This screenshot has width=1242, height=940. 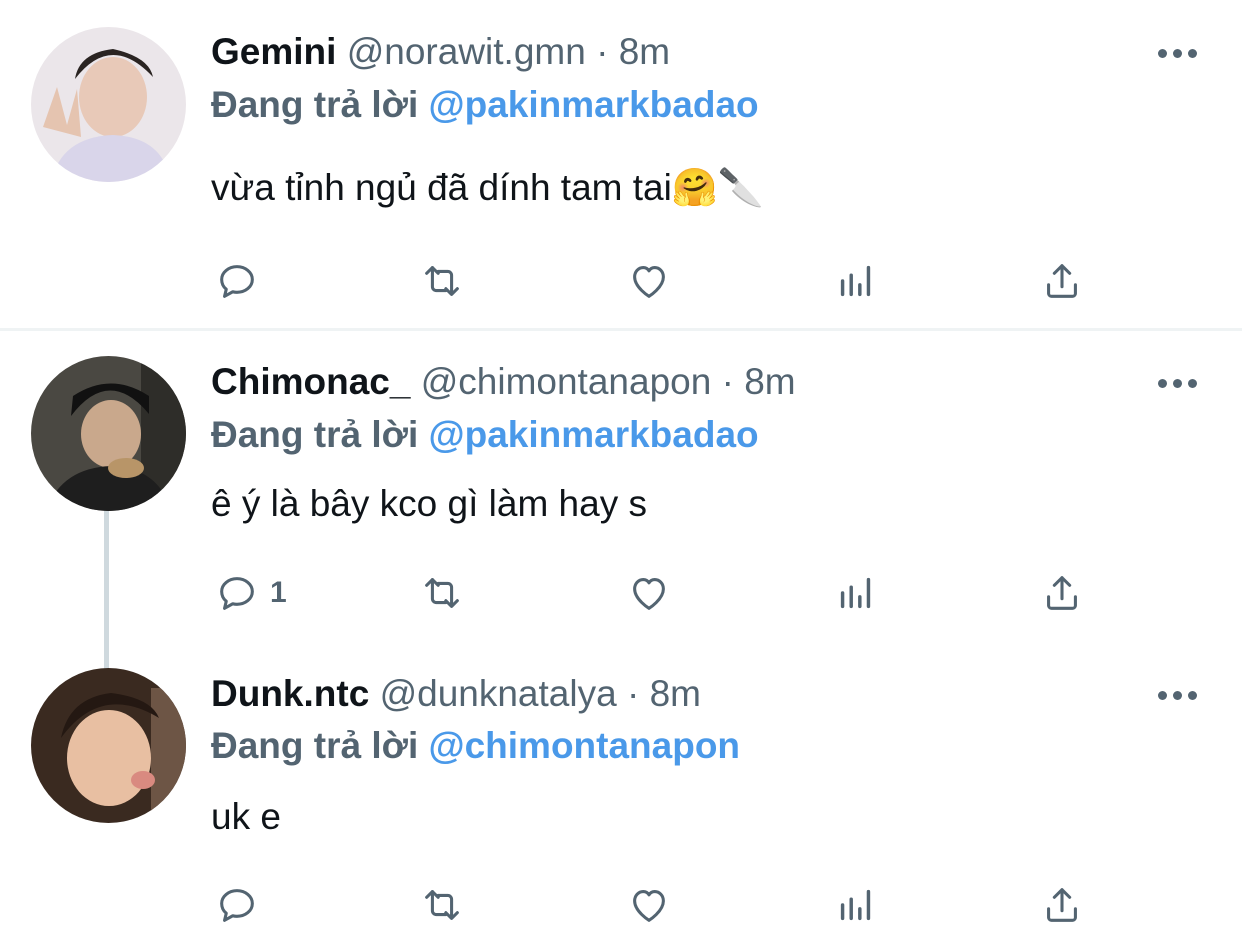 I want to click on tweet-text: uk e, so click(x=246, y=816).